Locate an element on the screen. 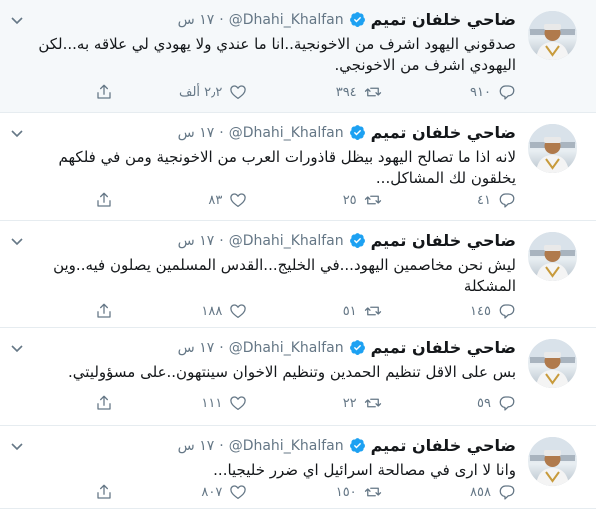 This screenshot has height=509, width=596. reply-button: ٩١٠ is located at coordinates (471, 92).